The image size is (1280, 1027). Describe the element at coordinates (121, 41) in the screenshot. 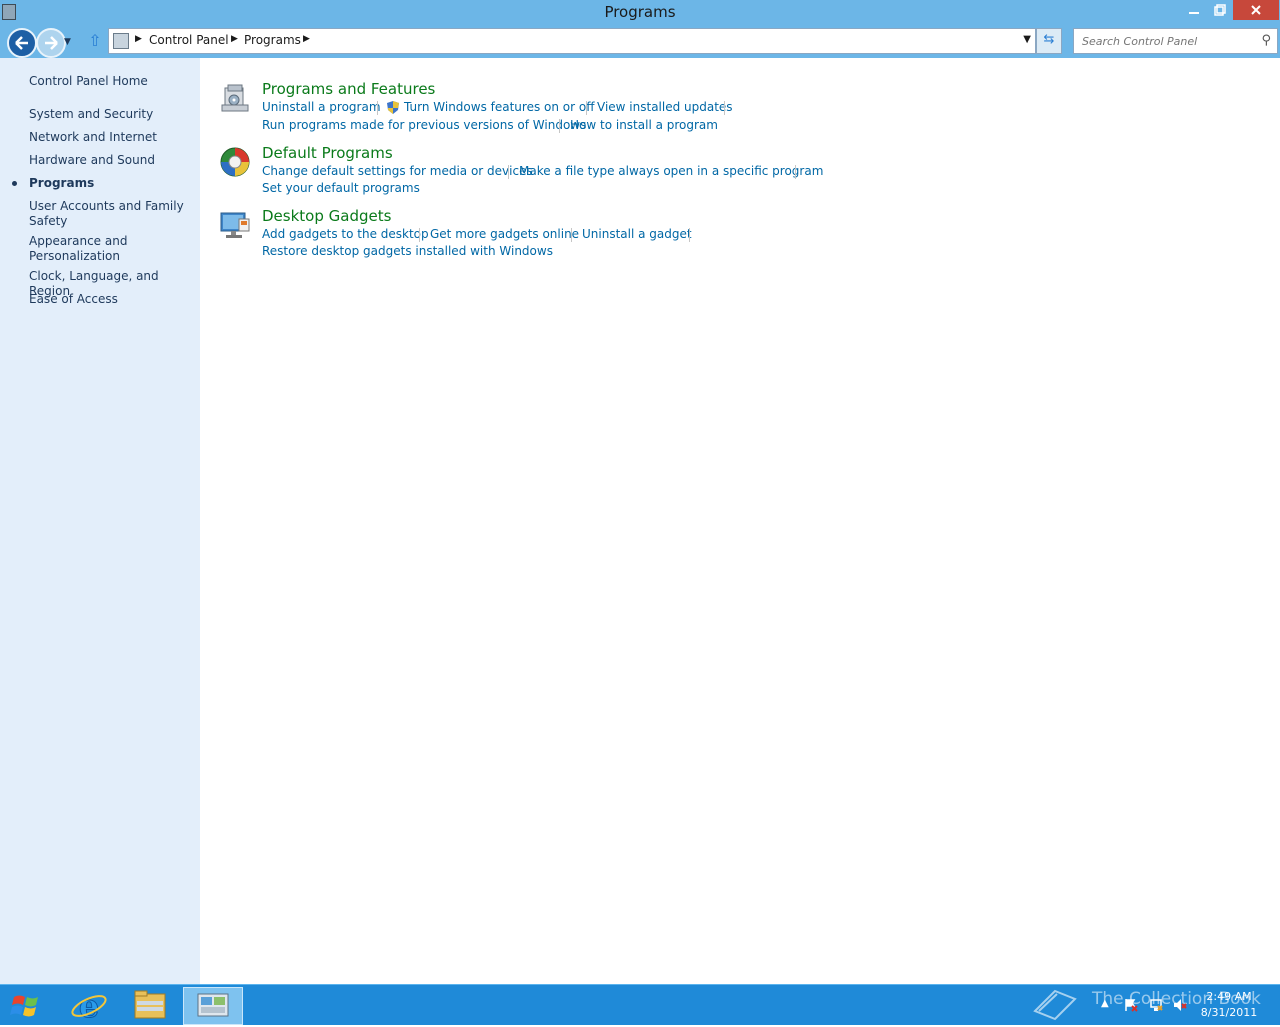

I see `control-panel-location-icon` at that location.